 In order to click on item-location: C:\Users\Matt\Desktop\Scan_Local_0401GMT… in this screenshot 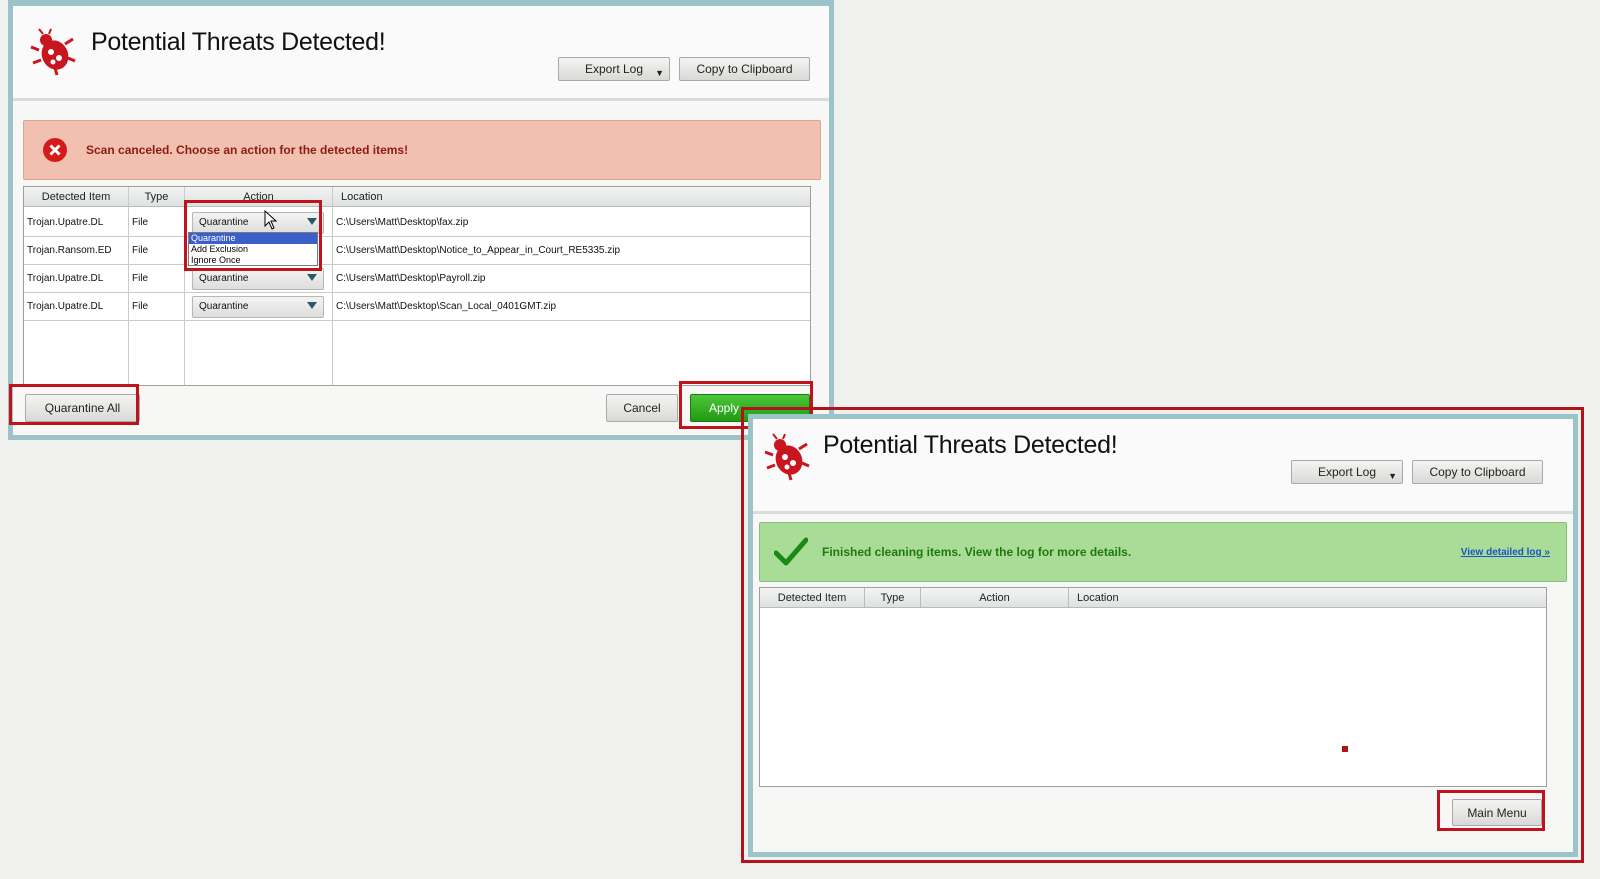, I will do `click(446, 306)`.